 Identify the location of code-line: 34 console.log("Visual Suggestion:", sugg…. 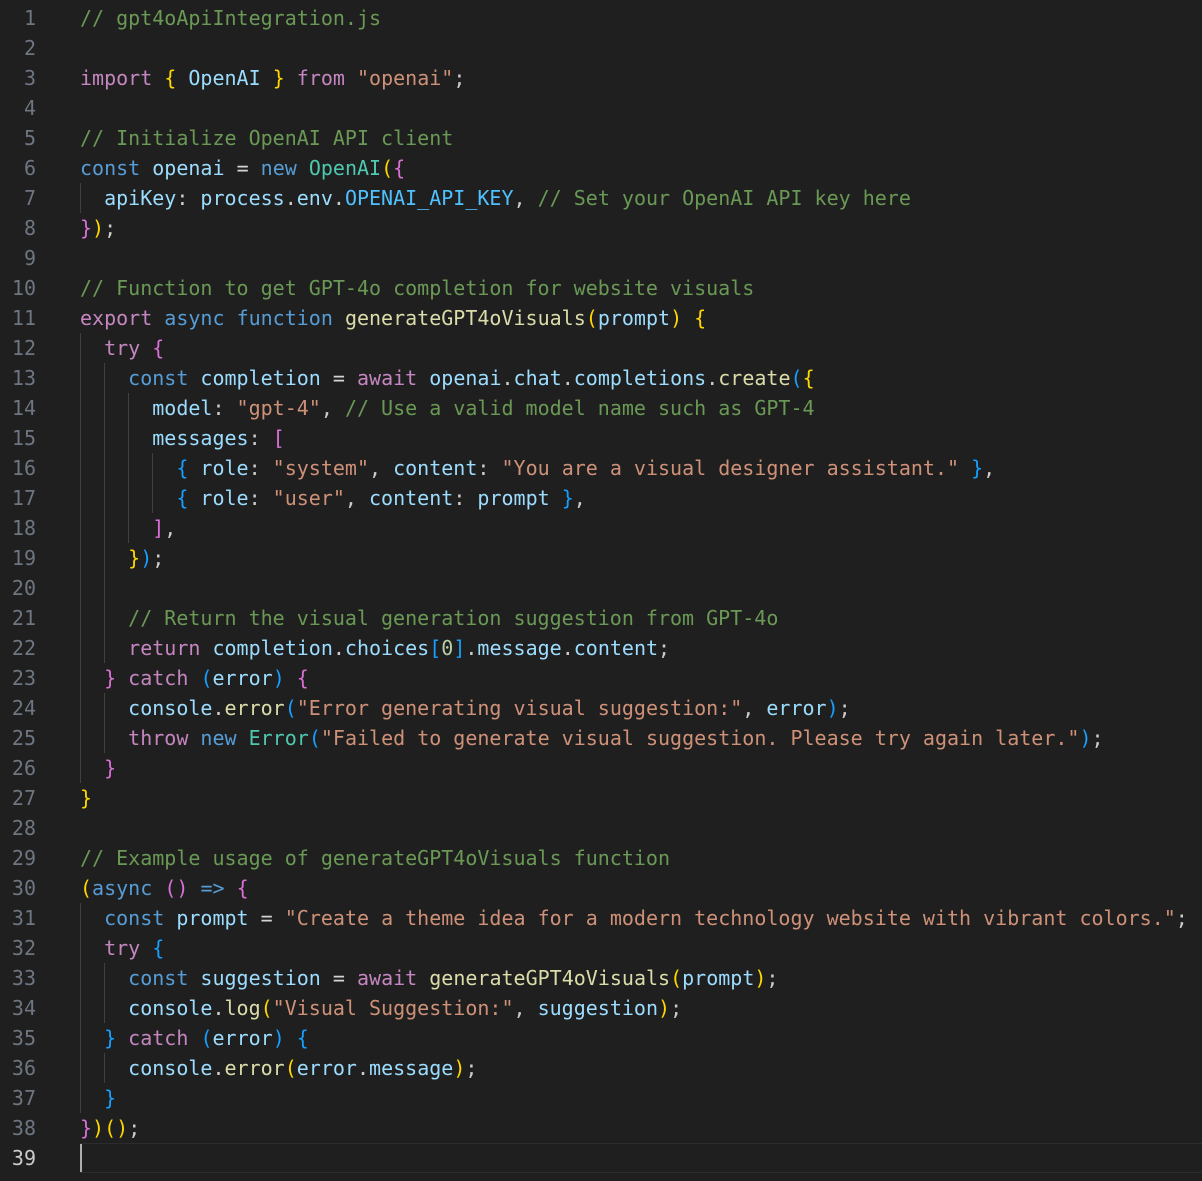
(601, 1008).